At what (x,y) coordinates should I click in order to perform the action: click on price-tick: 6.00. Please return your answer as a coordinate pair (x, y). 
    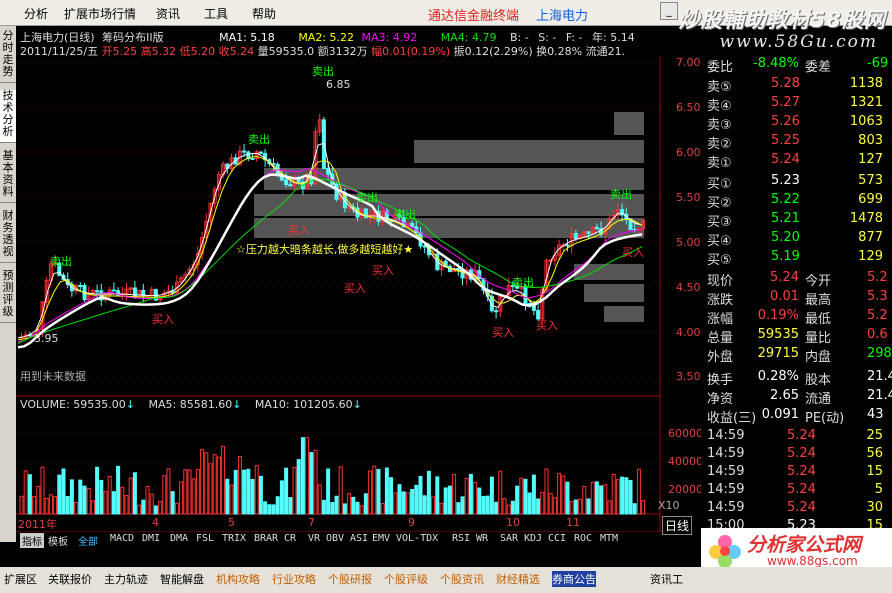
    Looking at the image, I should click on (688, 152).